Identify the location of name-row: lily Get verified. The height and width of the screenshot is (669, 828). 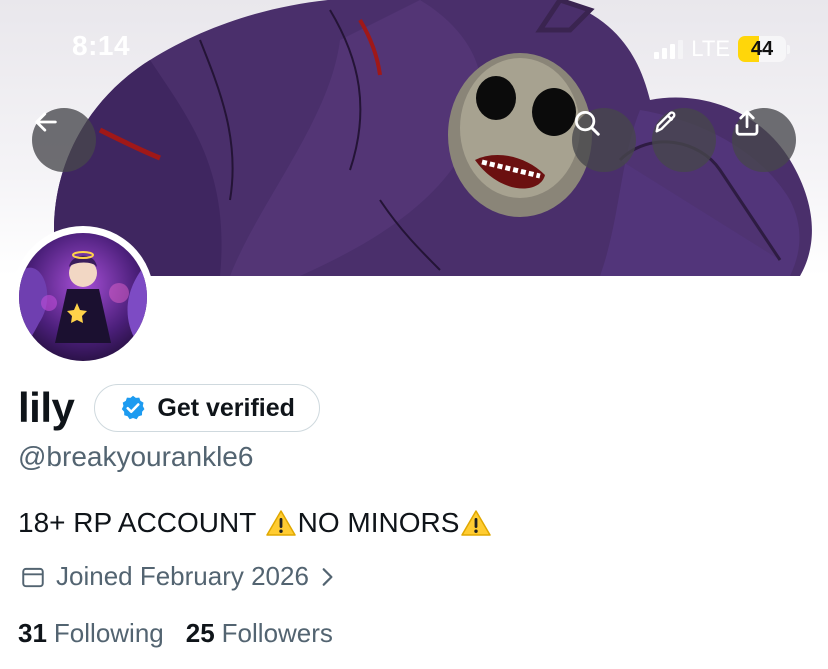
(169, 408).